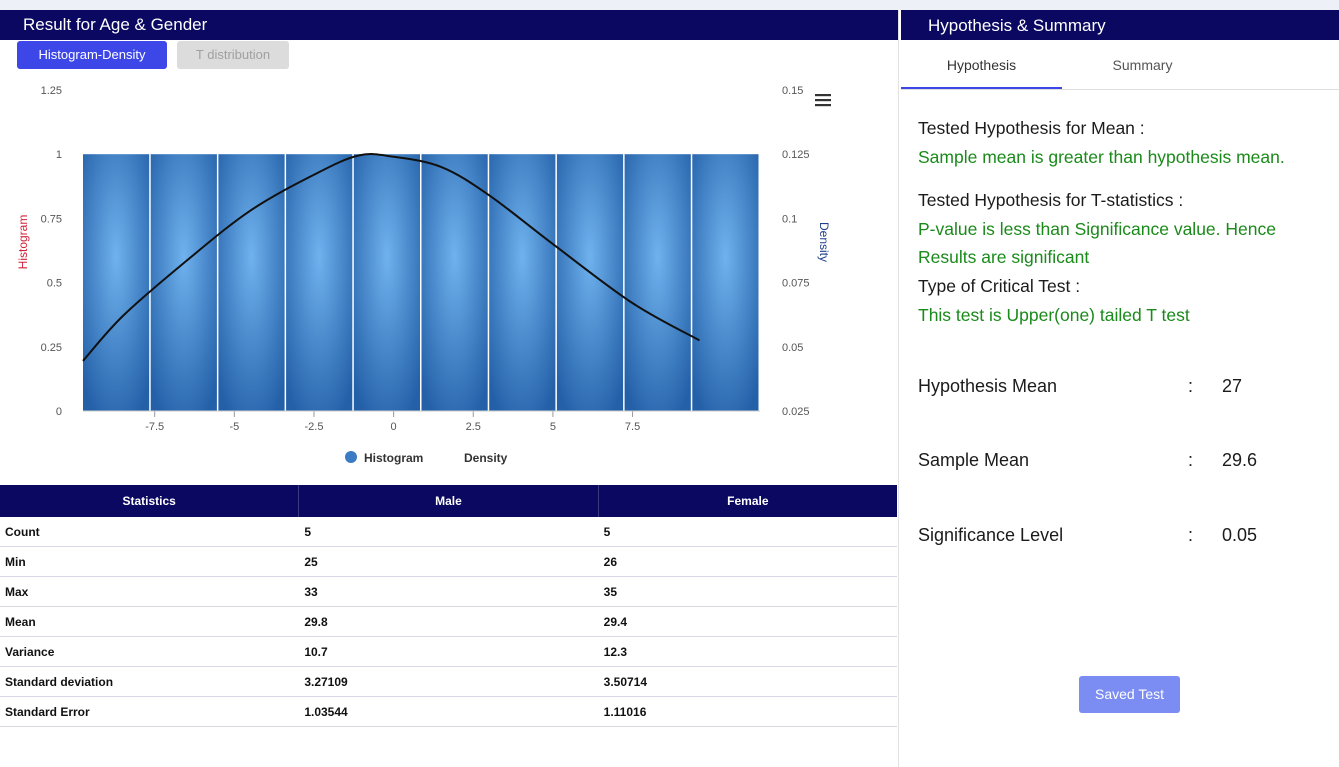 The width and height of the screenshot is (1339, 767). What do you see at coordinates (448, 652) in the screenshot?
I see `table-row: Variance 10.7 12.3` at bounding box center [448, 652].